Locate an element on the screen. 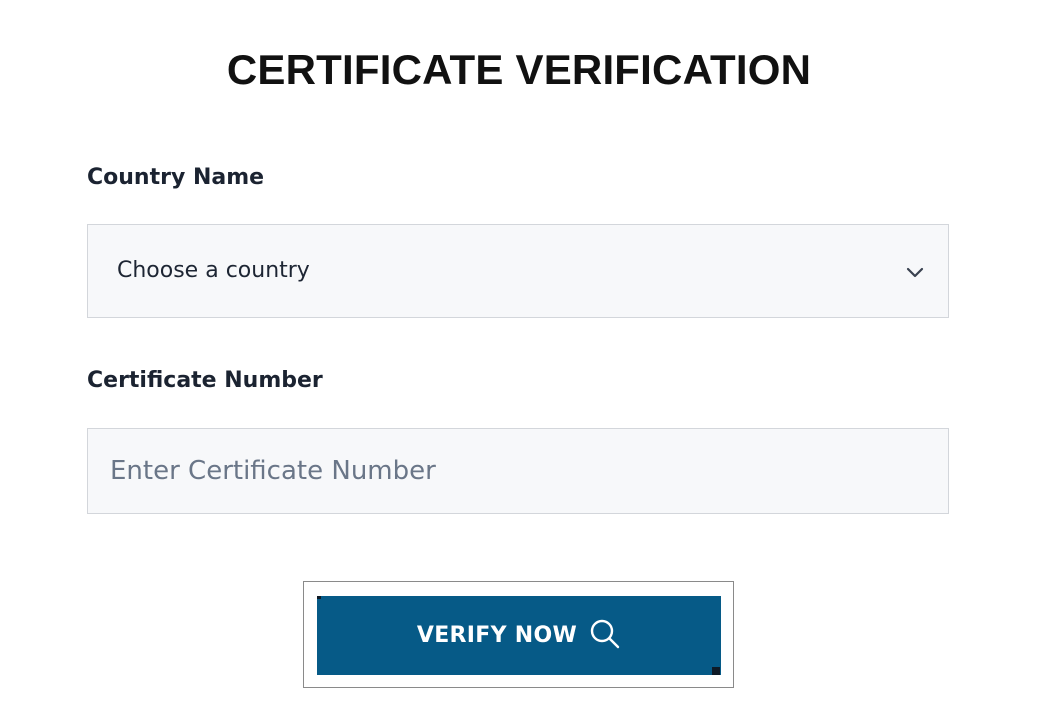 This screenshot has height=716, width=1056. button-corner-mark-top-left is located at coordinates (319, 597).